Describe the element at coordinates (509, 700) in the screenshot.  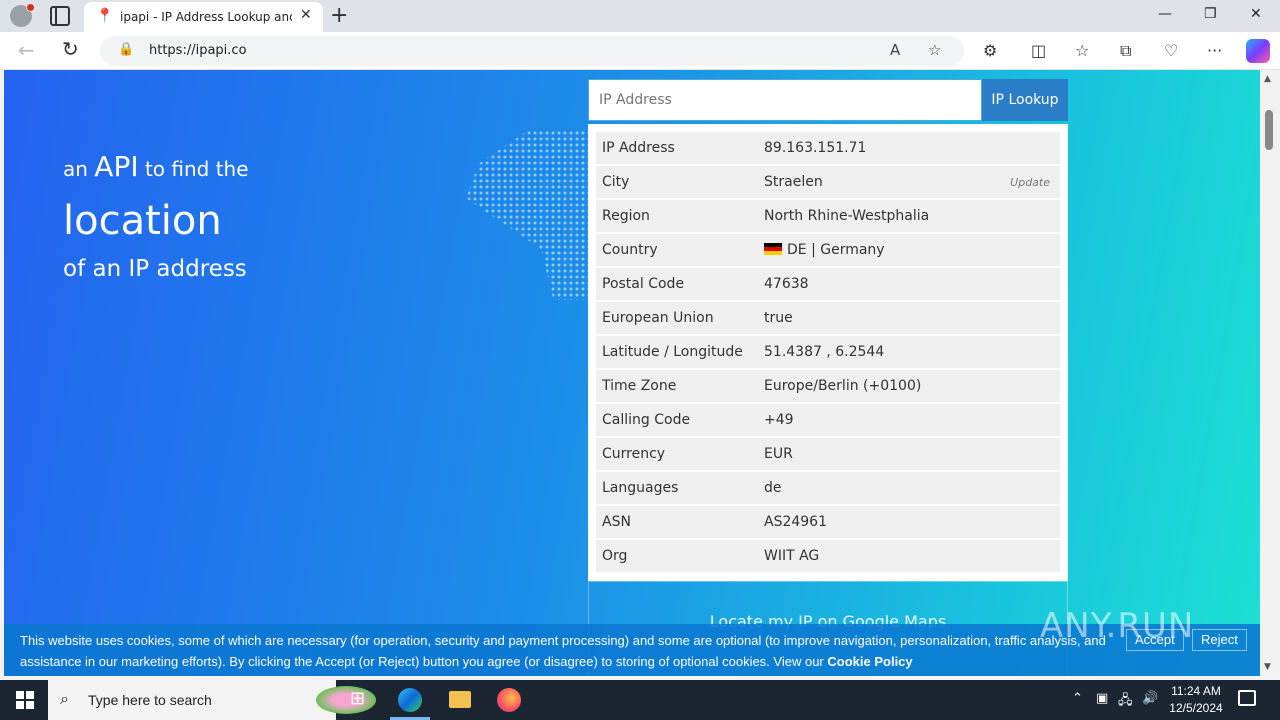
I see `firefox-icon` at that location.